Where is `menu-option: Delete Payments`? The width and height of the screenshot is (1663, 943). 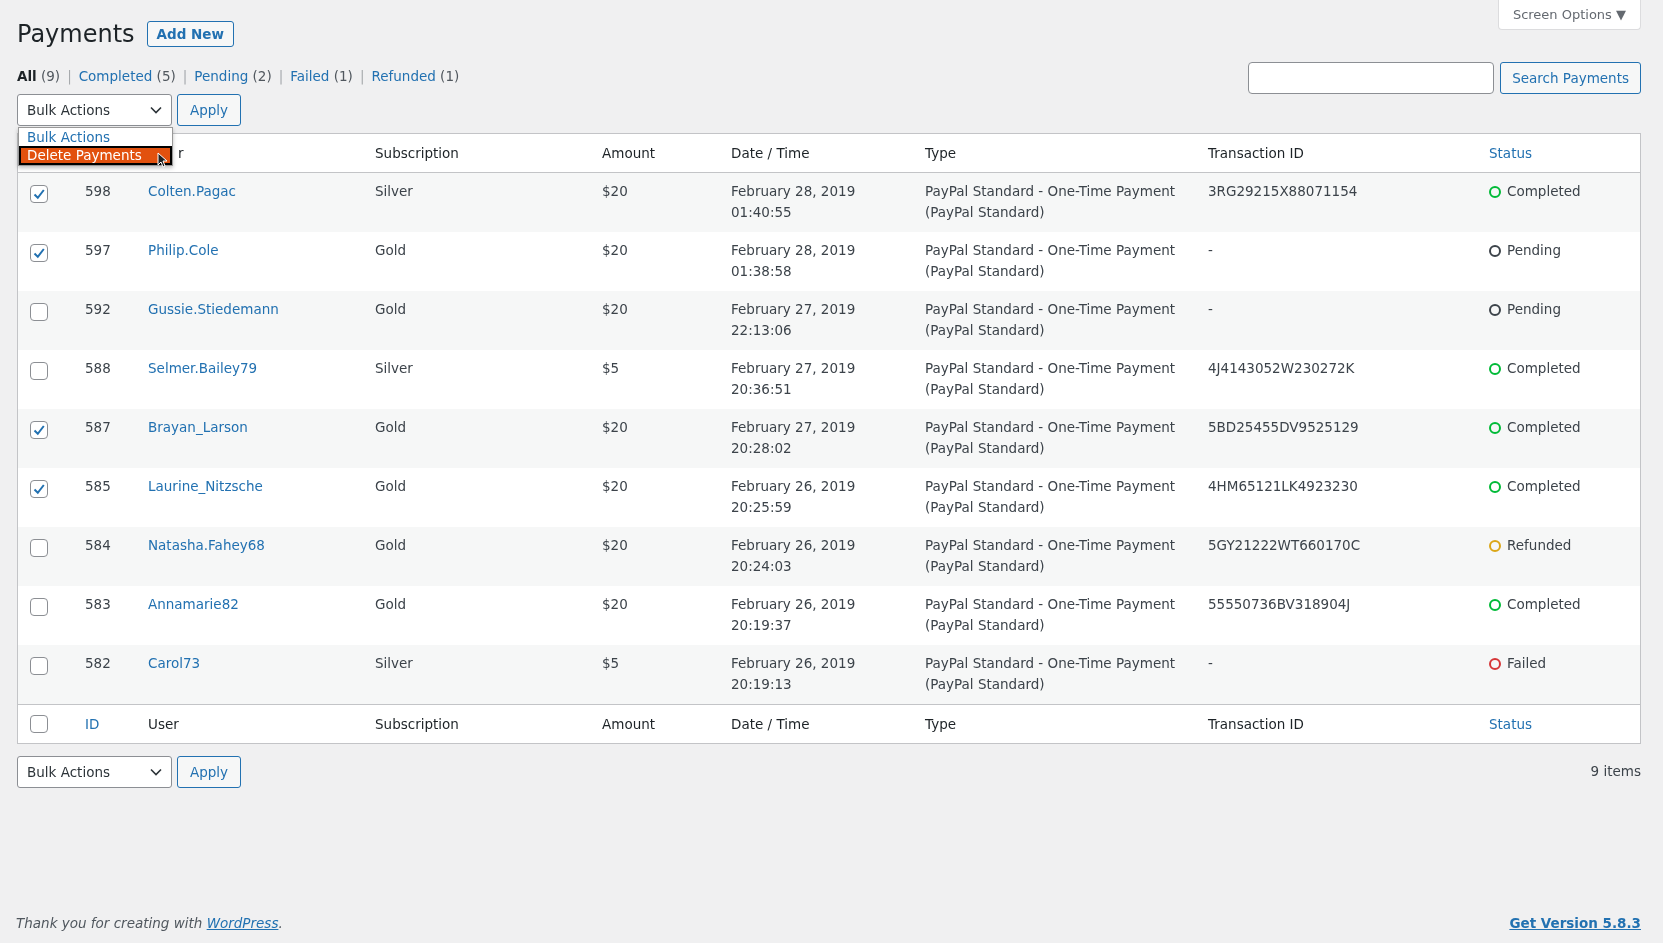
menu-option: Delete Payments is located at coordinates (95, 155).